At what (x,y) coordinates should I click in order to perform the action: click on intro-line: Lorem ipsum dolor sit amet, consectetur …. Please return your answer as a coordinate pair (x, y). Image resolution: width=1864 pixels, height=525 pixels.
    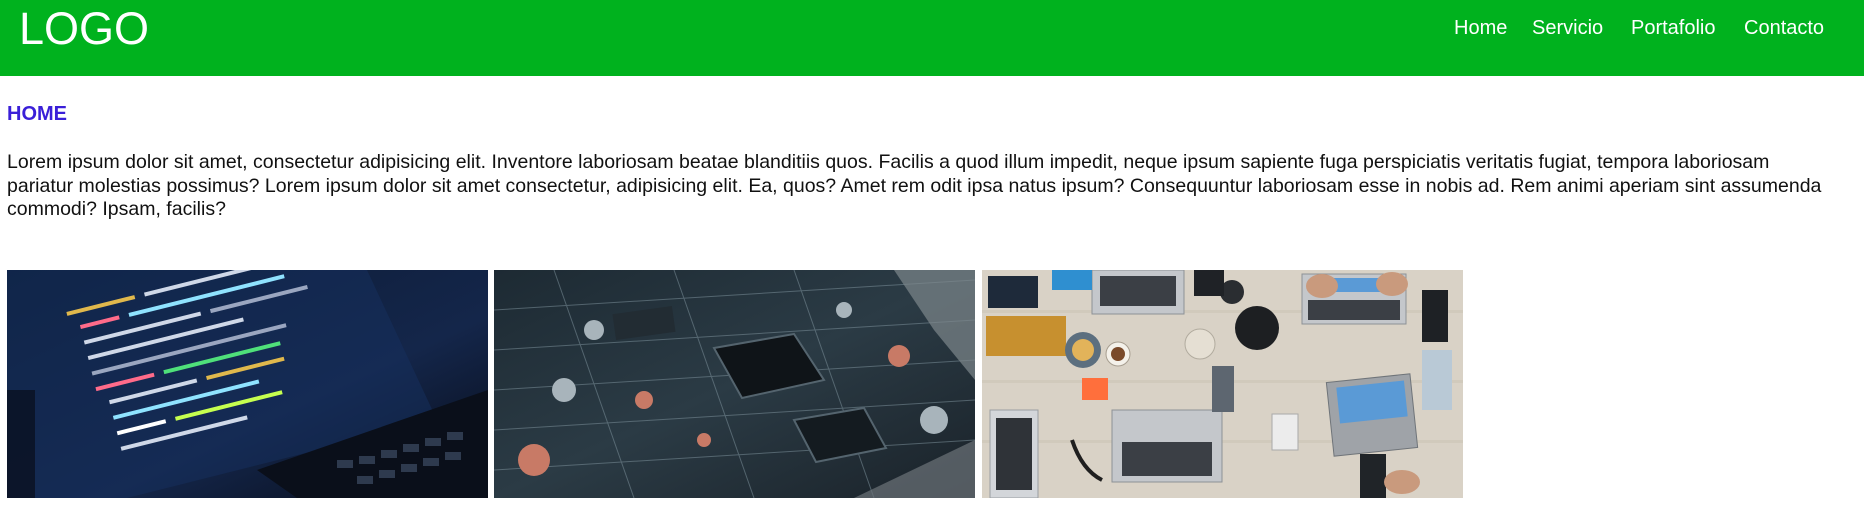
    Looking at the image, I should click on (888, 162).